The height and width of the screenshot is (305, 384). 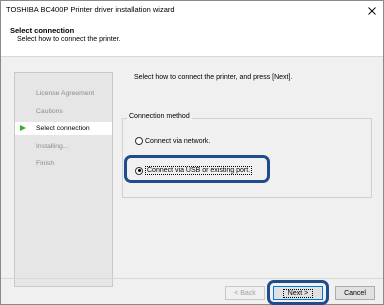 I want to click on close-icon, so click(x=372, y=11).